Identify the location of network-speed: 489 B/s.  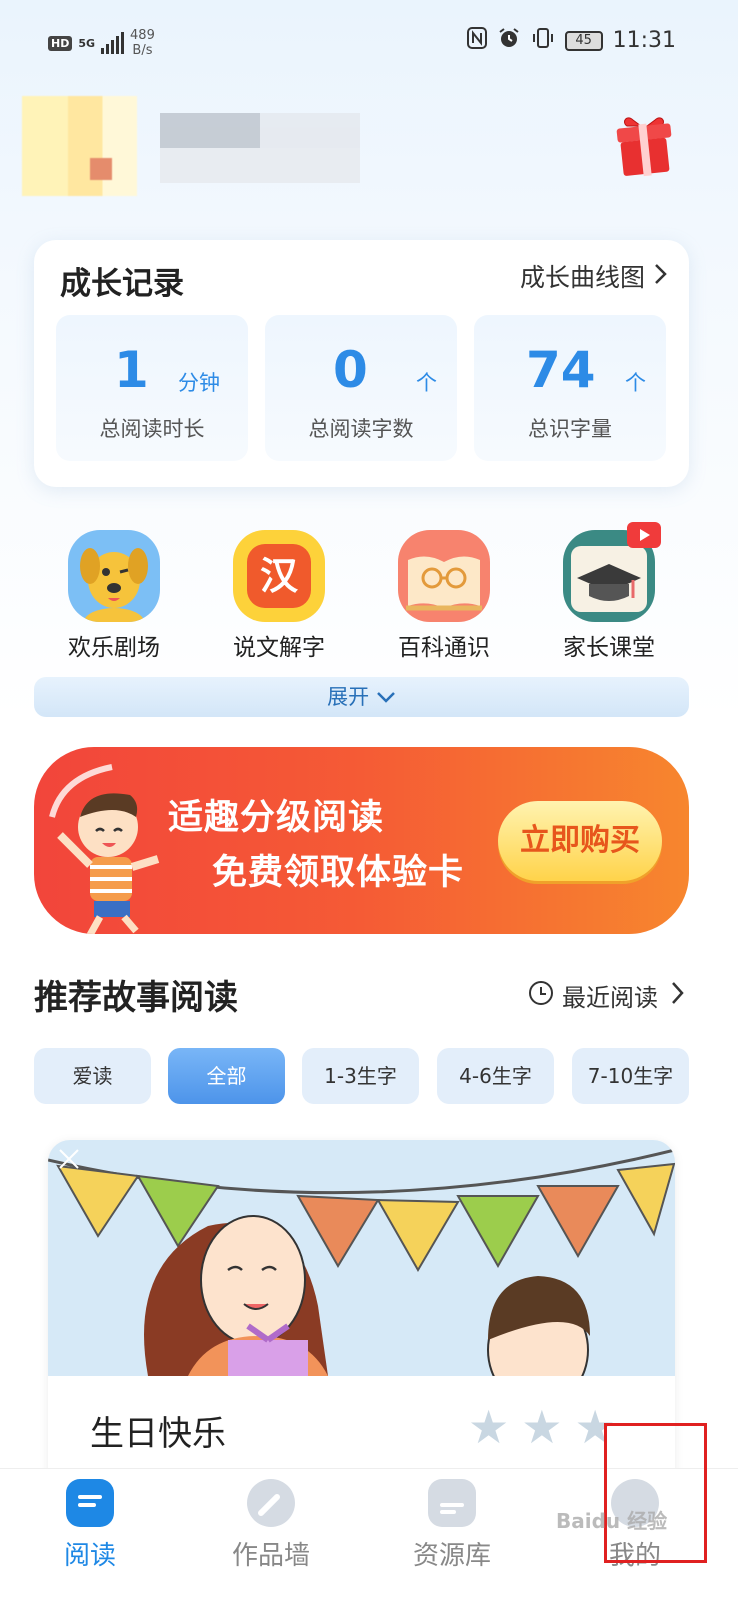
(142, 43).